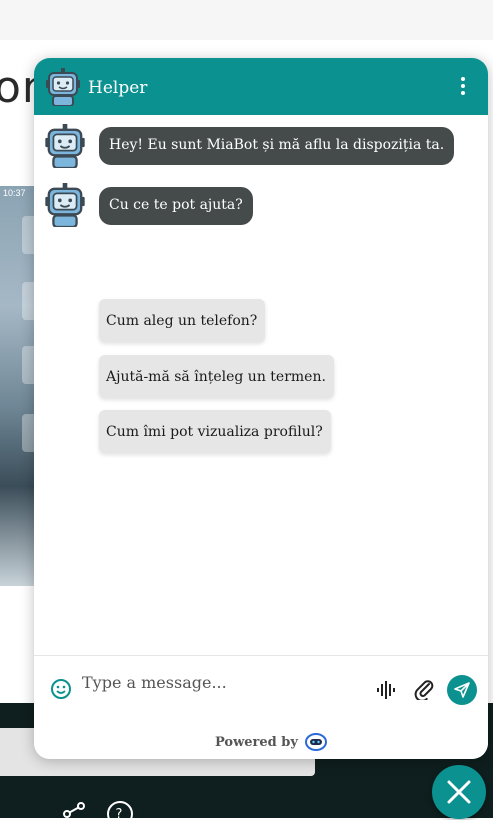  I want to click on share-icon, so click(75, 810).